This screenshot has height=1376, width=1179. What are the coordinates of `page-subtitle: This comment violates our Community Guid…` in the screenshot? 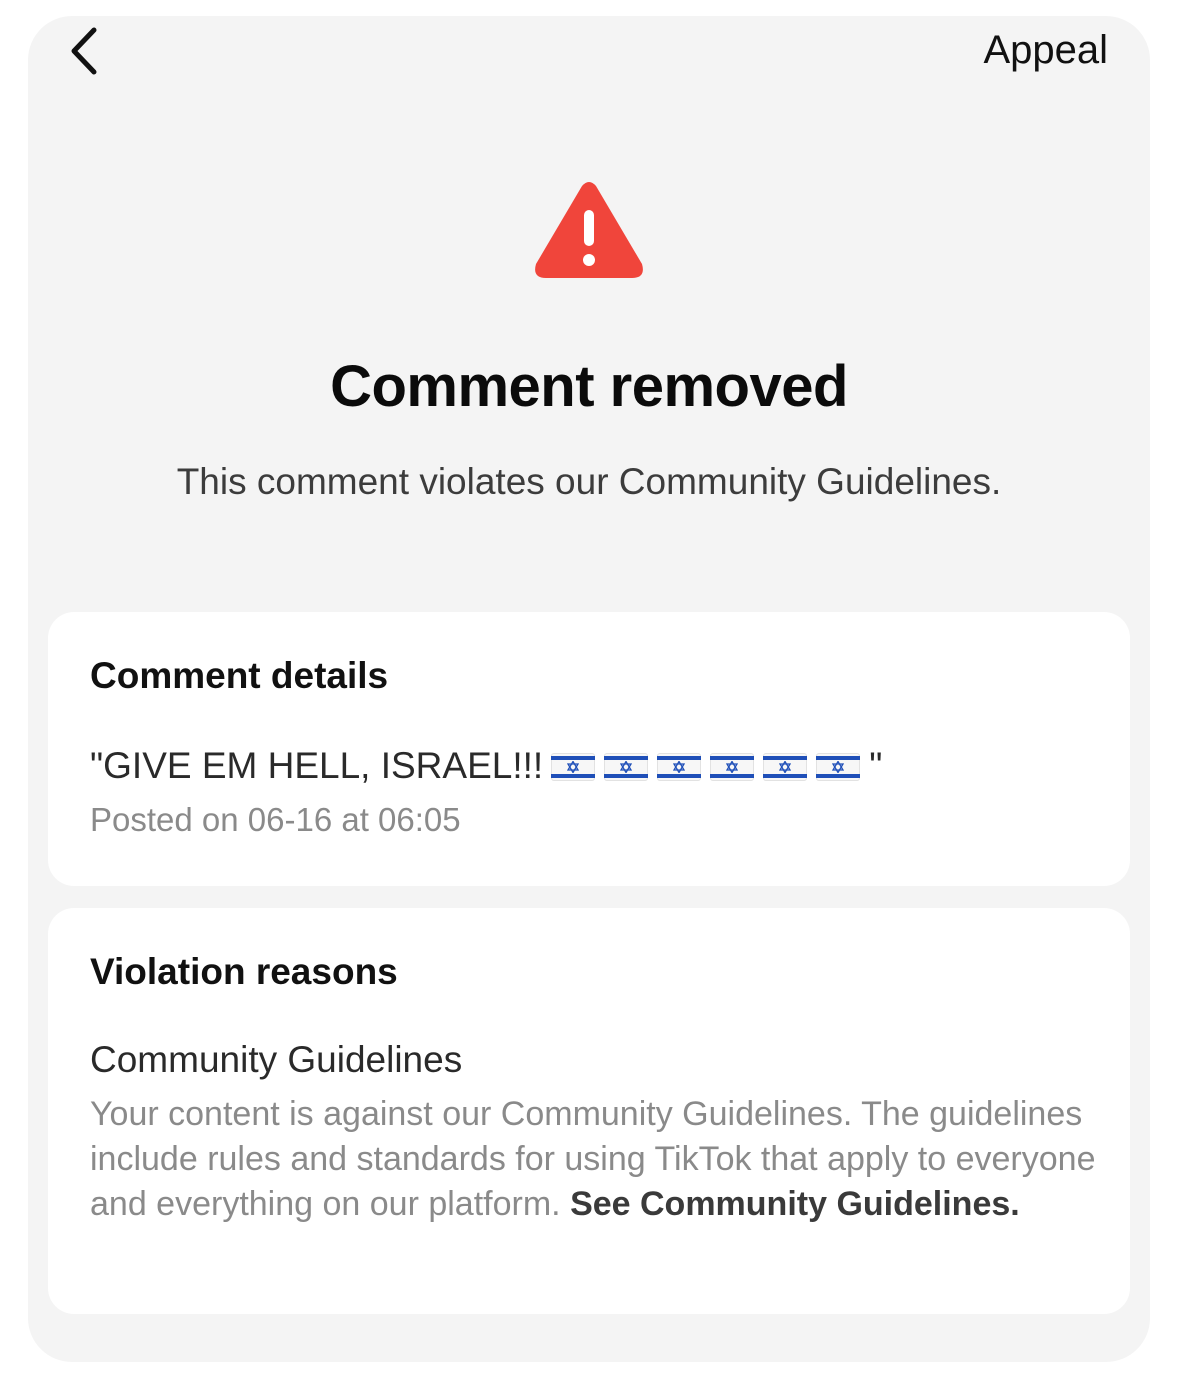 It's located at (589, 481).